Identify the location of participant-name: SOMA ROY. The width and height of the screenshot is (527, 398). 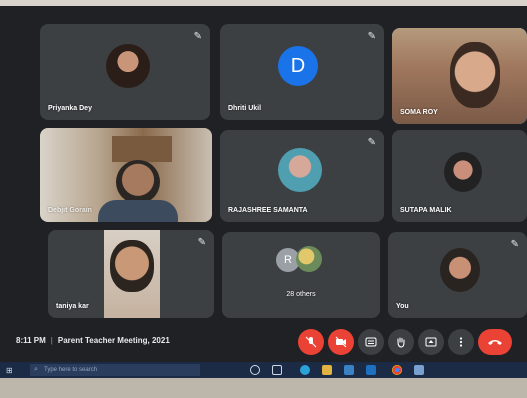
(419, 112).